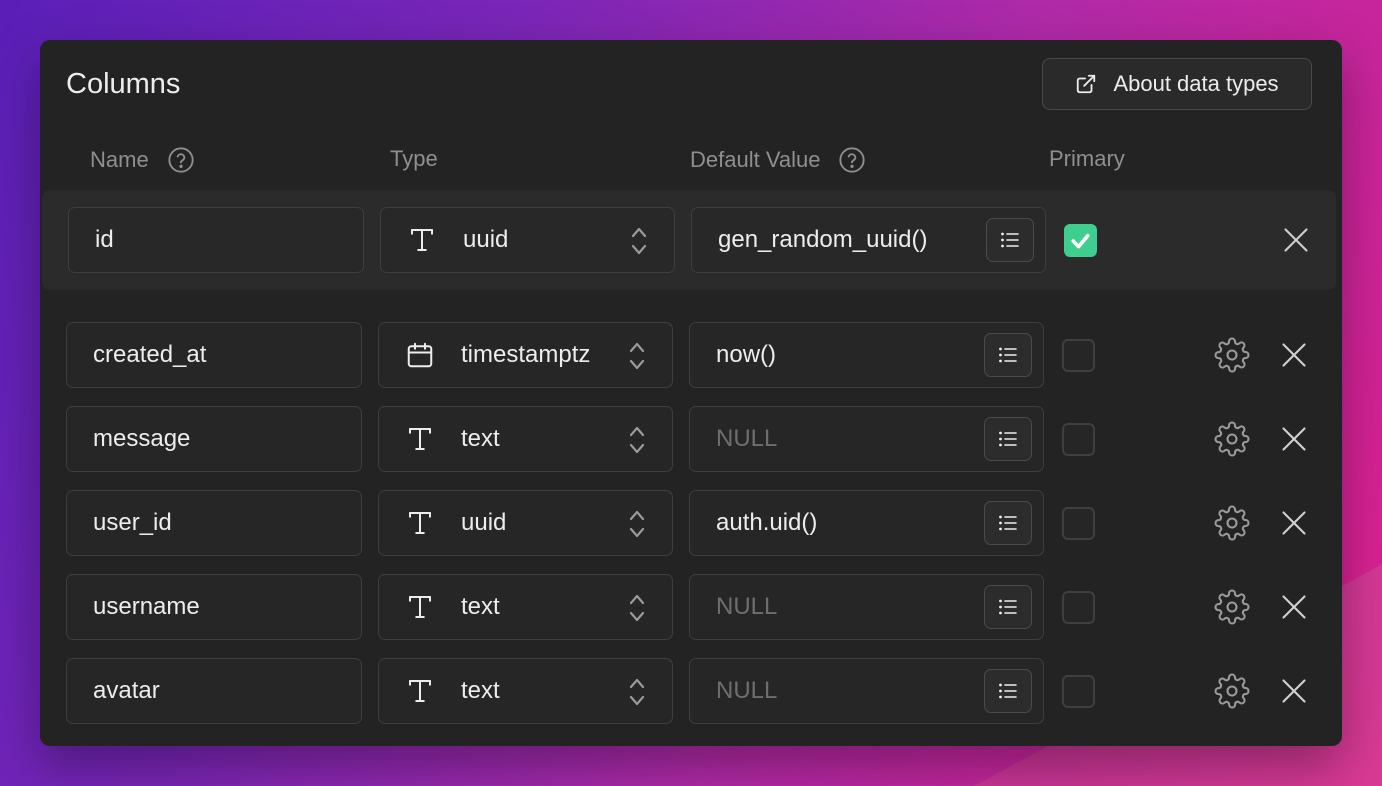 The image size is (1382, 786). I want to click on column-type-select: timestamptz, so click(525, 355).